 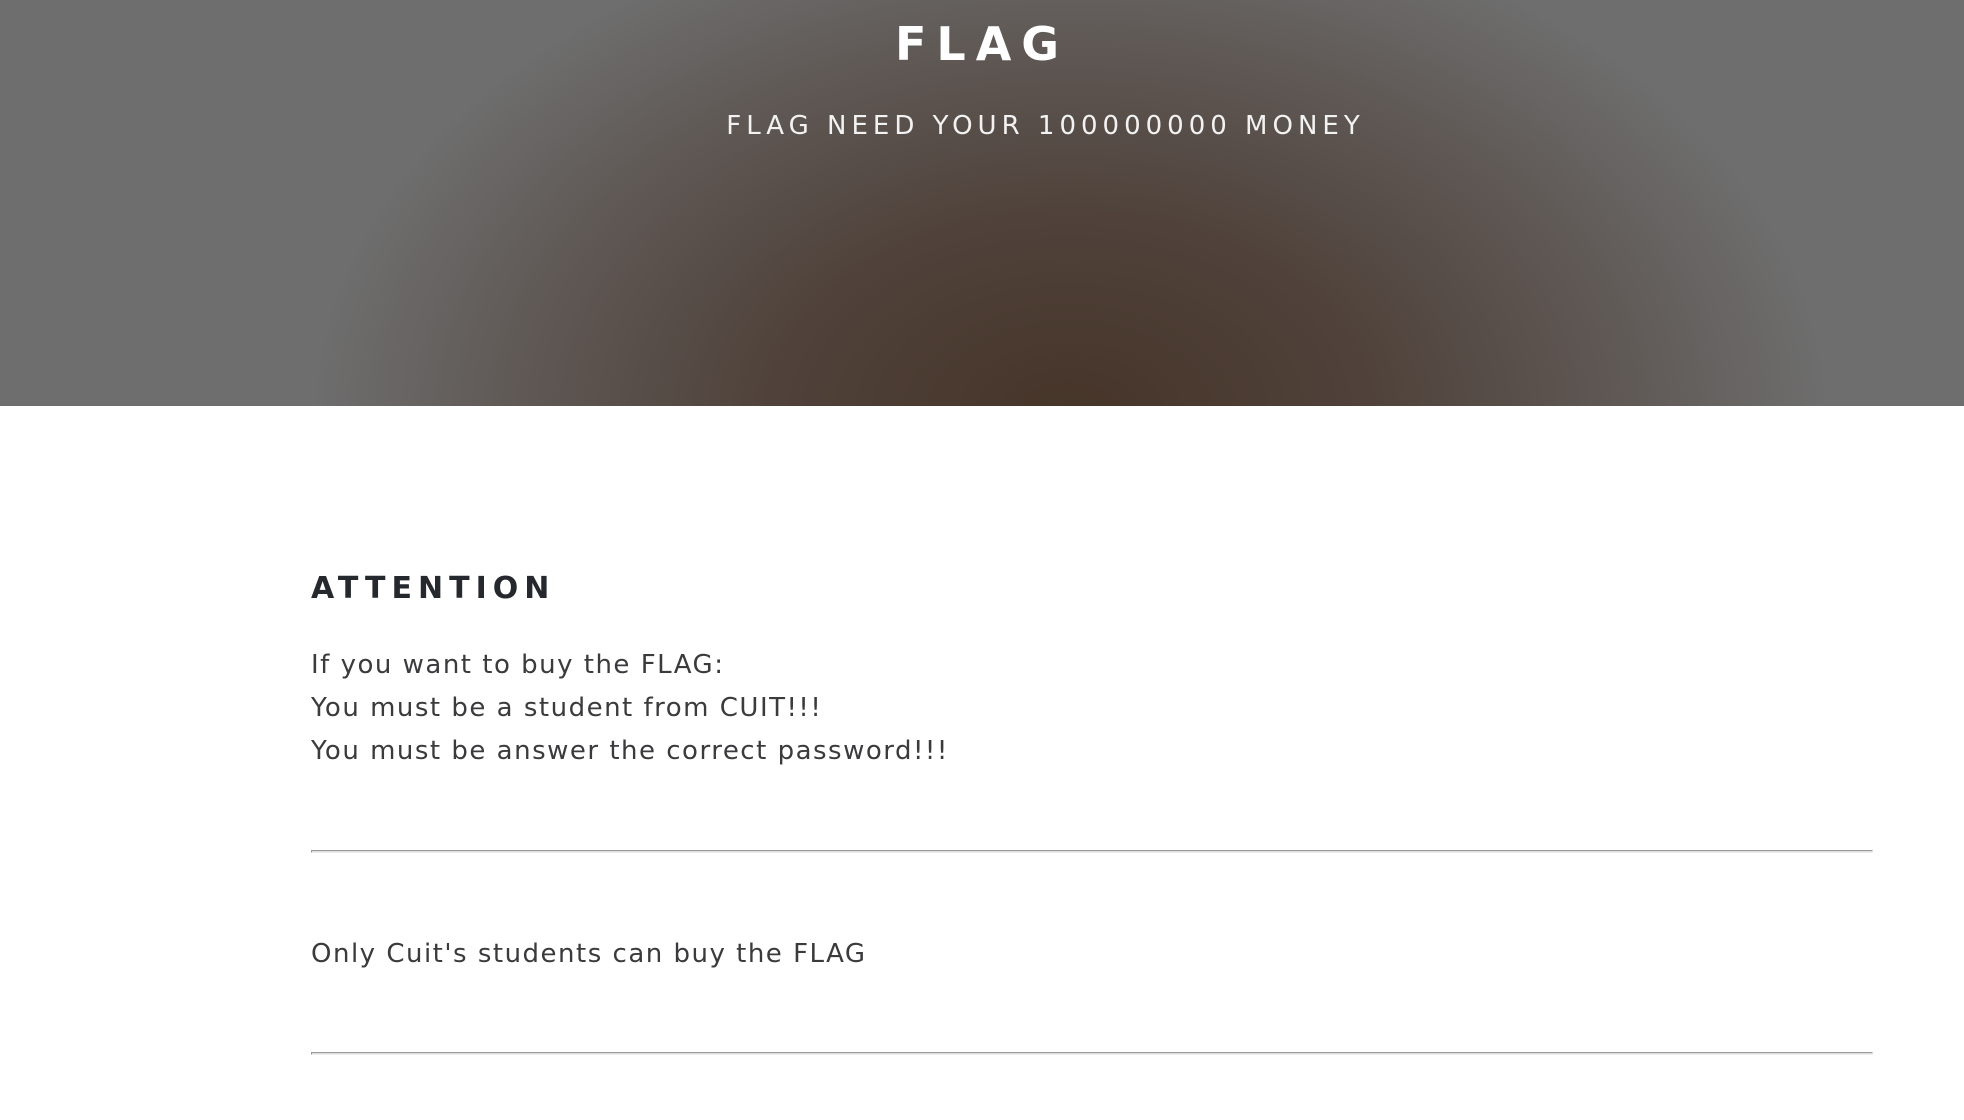 I want to click on attention-line: You must be a student from CUIT!!!, so click(x=567, y=708).